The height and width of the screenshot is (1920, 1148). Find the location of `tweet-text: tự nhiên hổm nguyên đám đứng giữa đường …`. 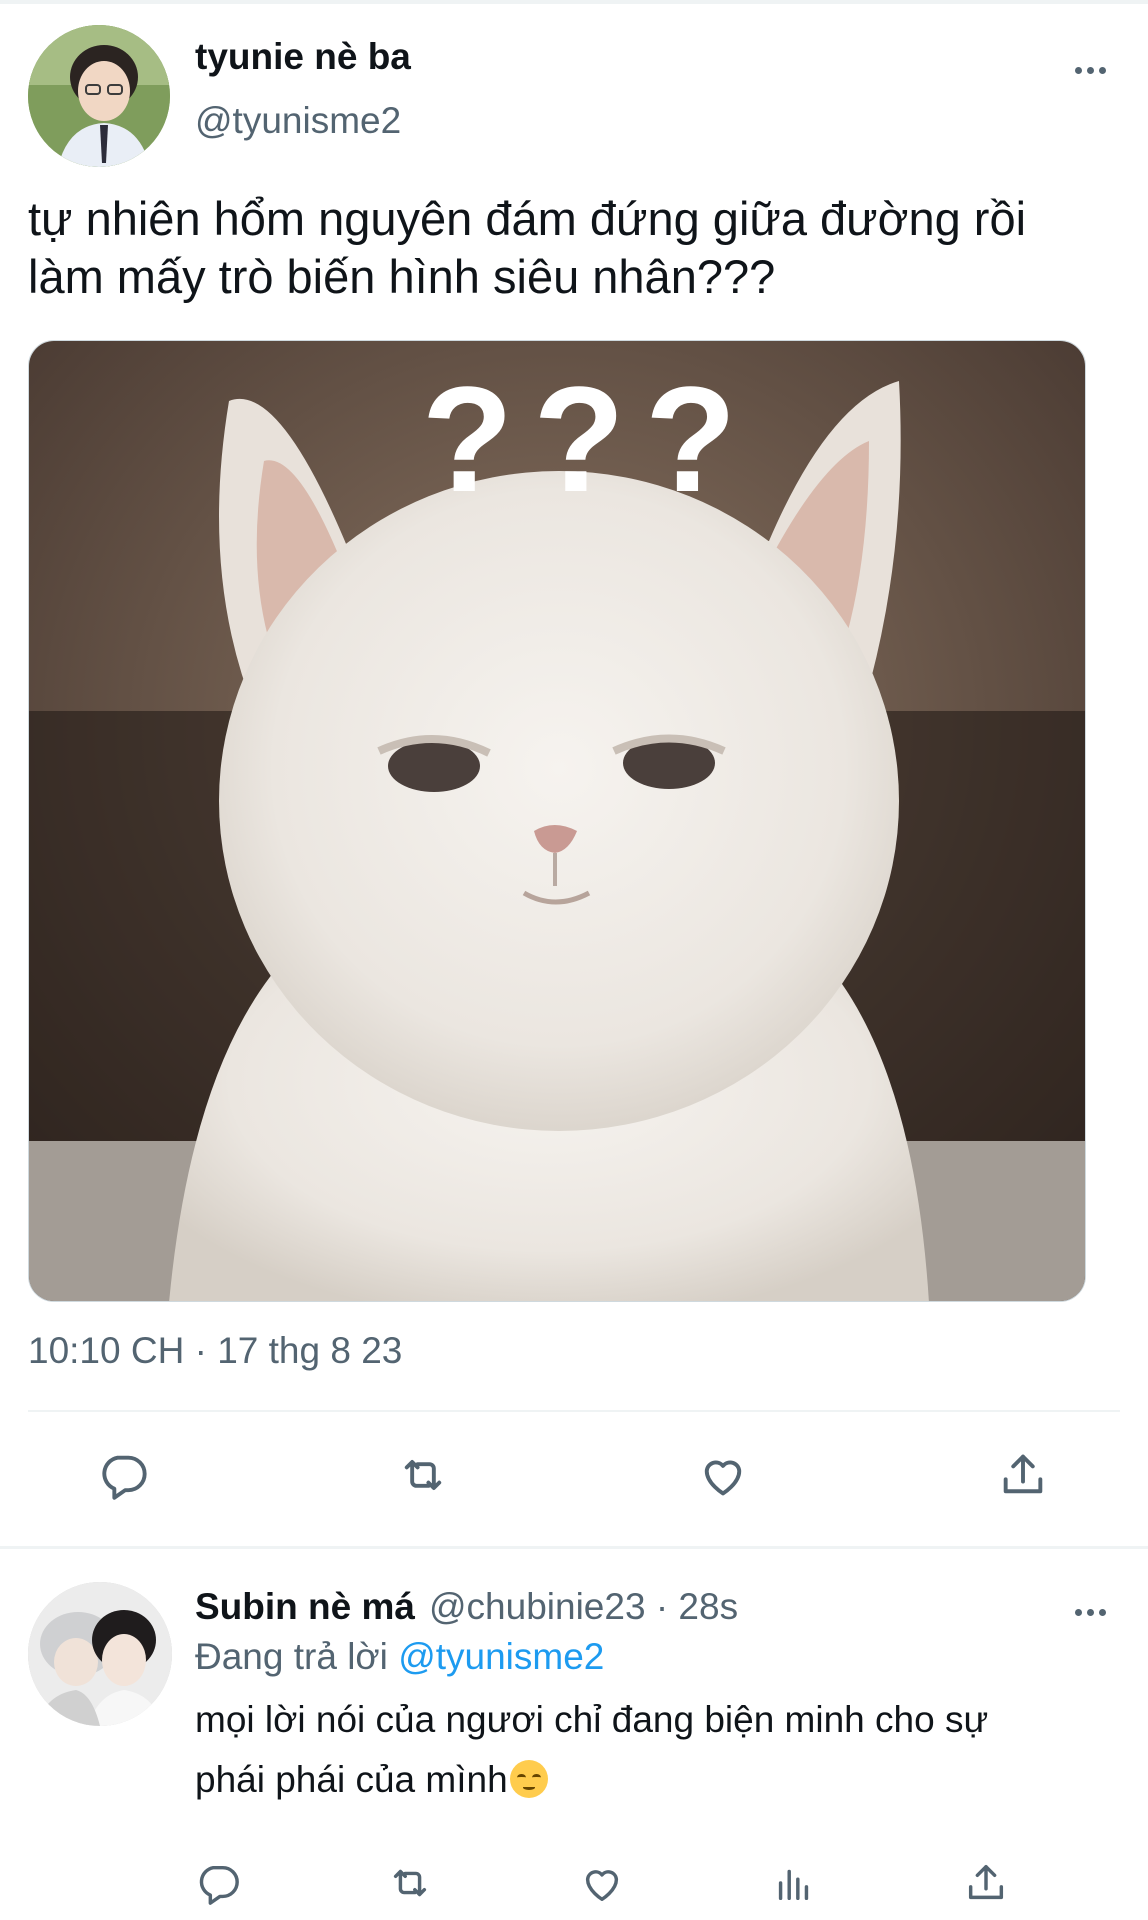

tweet-text: tự nhiên hổm nguyên đám đứng giữa đường … is located at coordinates (527, 247).